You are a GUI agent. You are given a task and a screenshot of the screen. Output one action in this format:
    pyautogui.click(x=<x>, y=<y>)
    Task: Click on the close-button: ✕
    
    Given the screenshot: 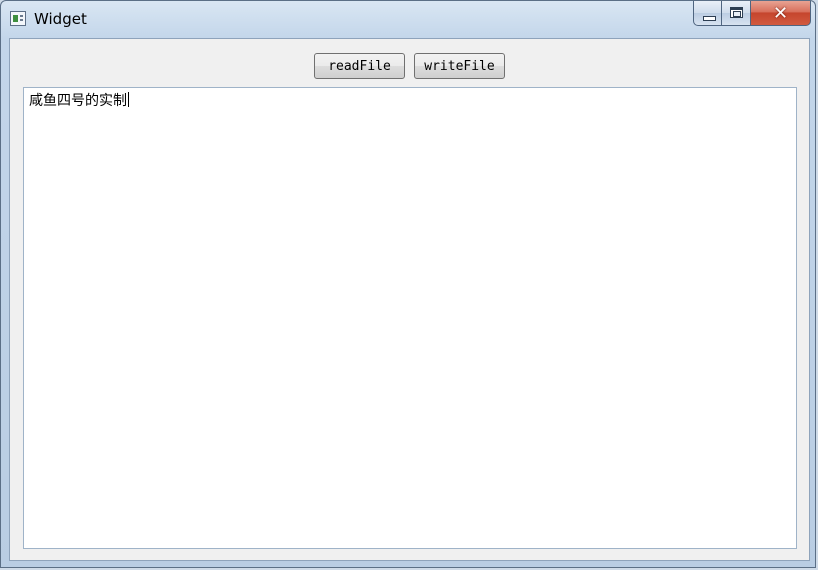 What is the action you would take?
    pyautogui.click(x=781, y=13)
    